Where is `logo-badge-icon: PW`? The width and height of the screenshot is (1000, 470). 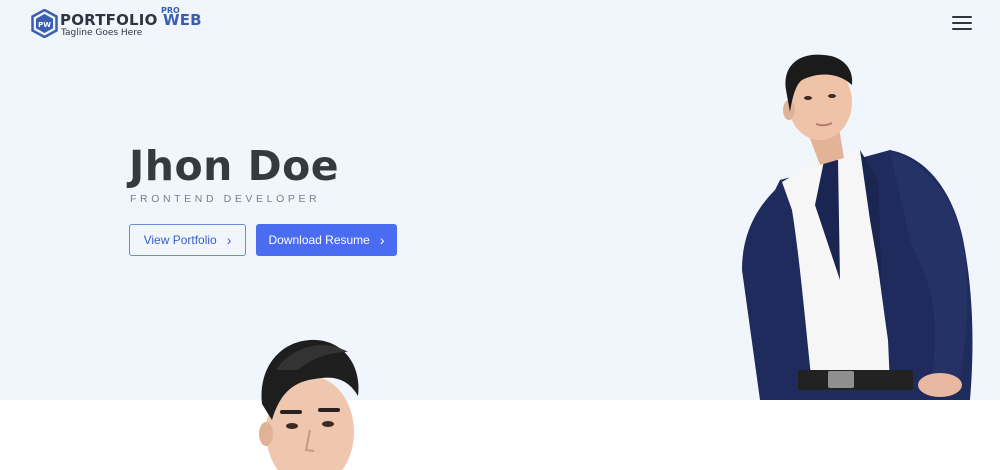
logo-badge-icon: PW is located at coordinates (44, 23).